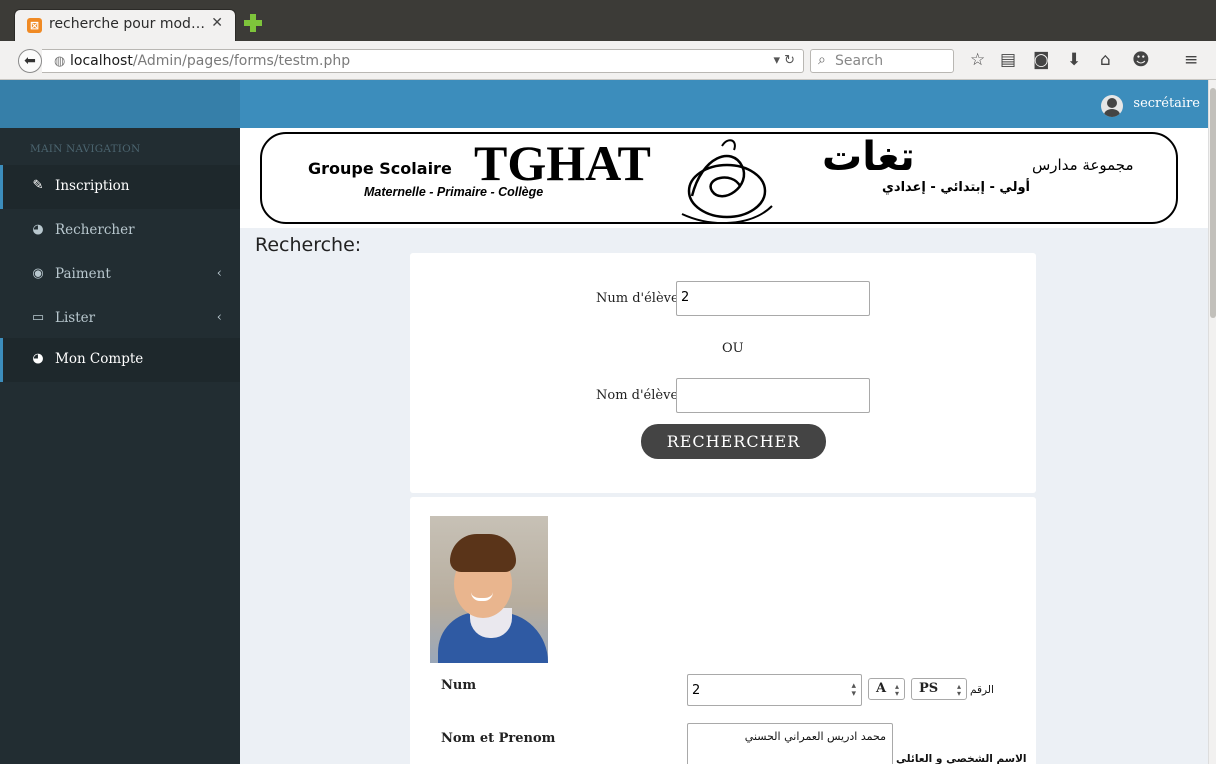  I want to click on browser-tab: ⊠ recherche pour mod… ✕, so click(125, 25).